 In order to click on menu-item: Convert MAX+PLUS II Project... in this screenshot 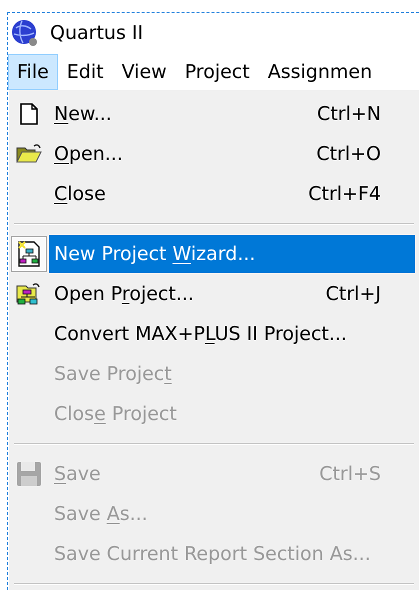, I will do `click(232, 334)`.